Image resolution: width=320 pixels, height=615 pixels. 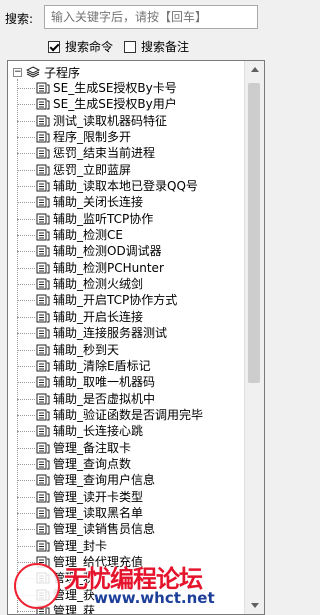 I want to click on tree-item: 管理_给代理充值, so click(x=125, y=562).